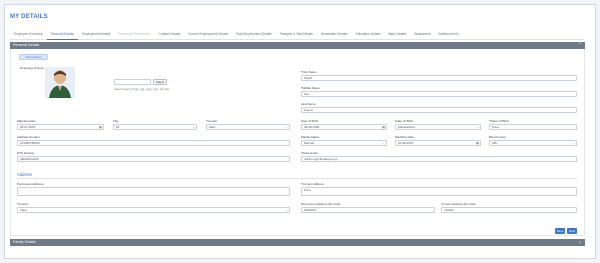 The width and height of the screenshot is (600, 263). I want to click on tab-attachment: Attachment, so click(422, 35).